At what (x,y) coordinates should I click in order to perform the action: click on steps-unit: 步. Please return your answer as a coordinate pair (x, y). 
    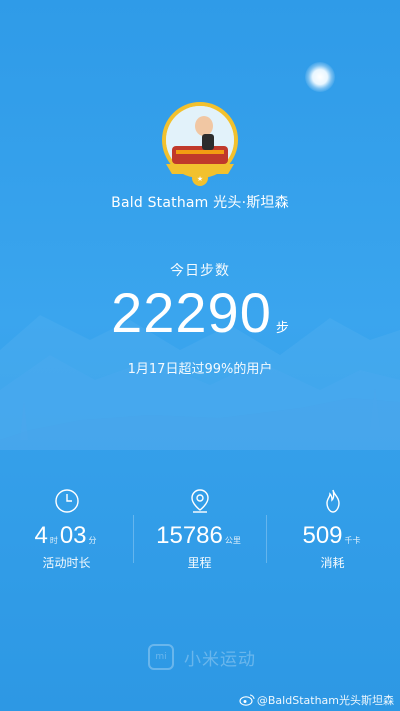
    Looking at the image, I should click on (282, 328).